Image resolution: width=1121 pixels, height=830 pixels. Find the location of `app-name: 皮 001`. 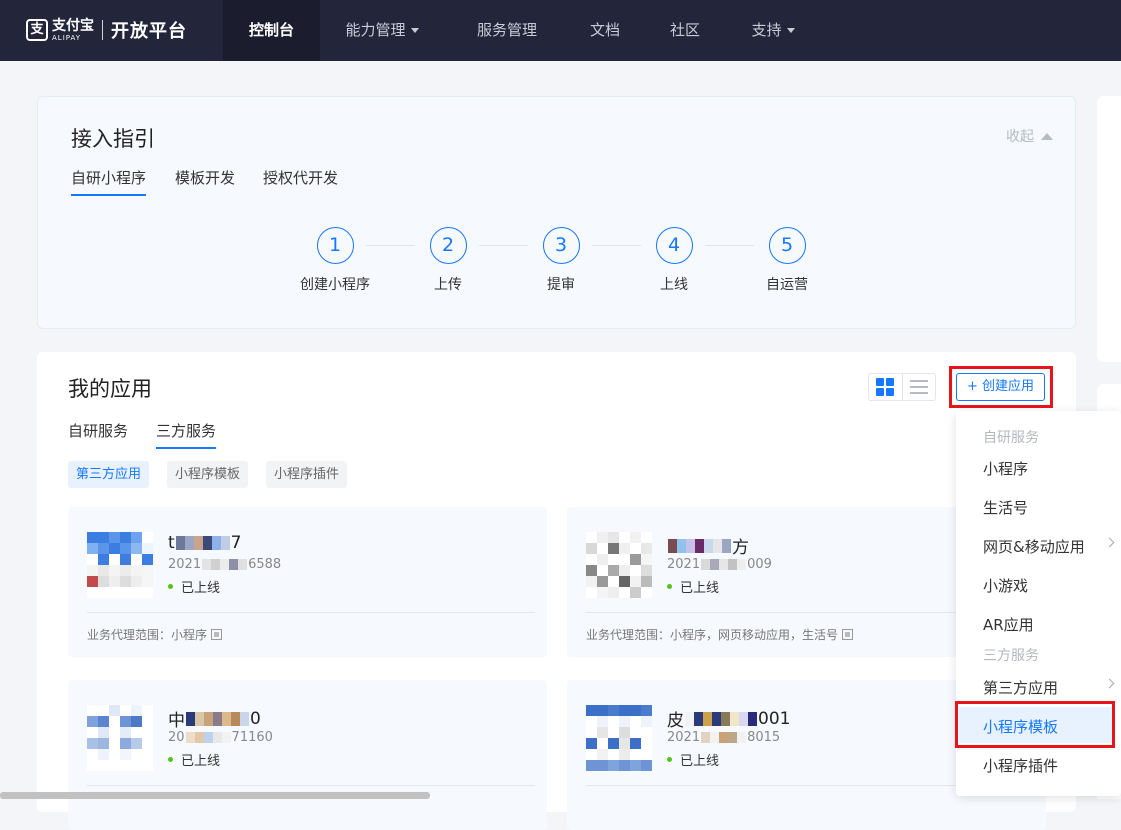

app-name: 皮 001 is located at coordinates (729, 720).